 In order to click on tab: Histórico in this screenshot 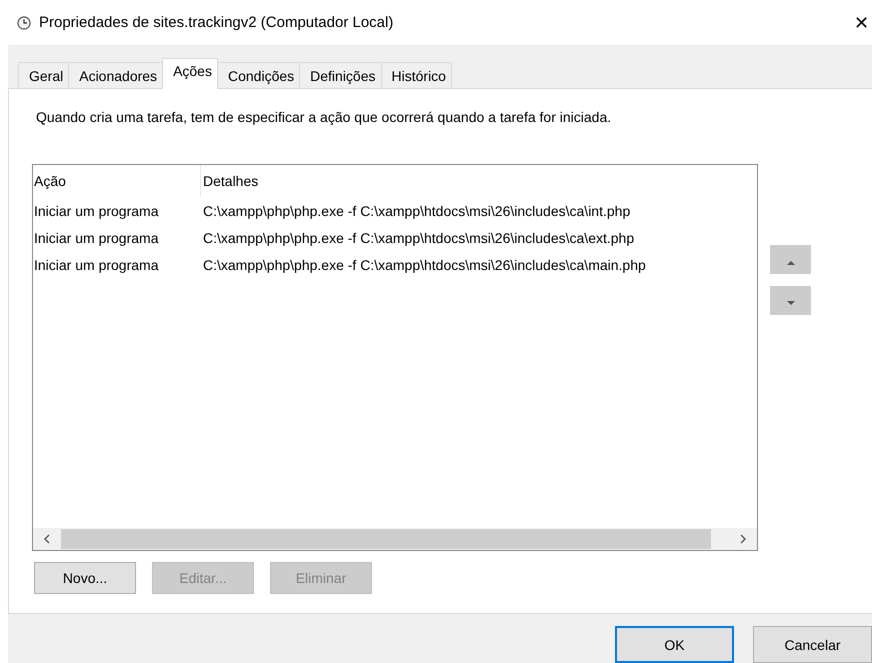, I will do `click(416, 75)`.